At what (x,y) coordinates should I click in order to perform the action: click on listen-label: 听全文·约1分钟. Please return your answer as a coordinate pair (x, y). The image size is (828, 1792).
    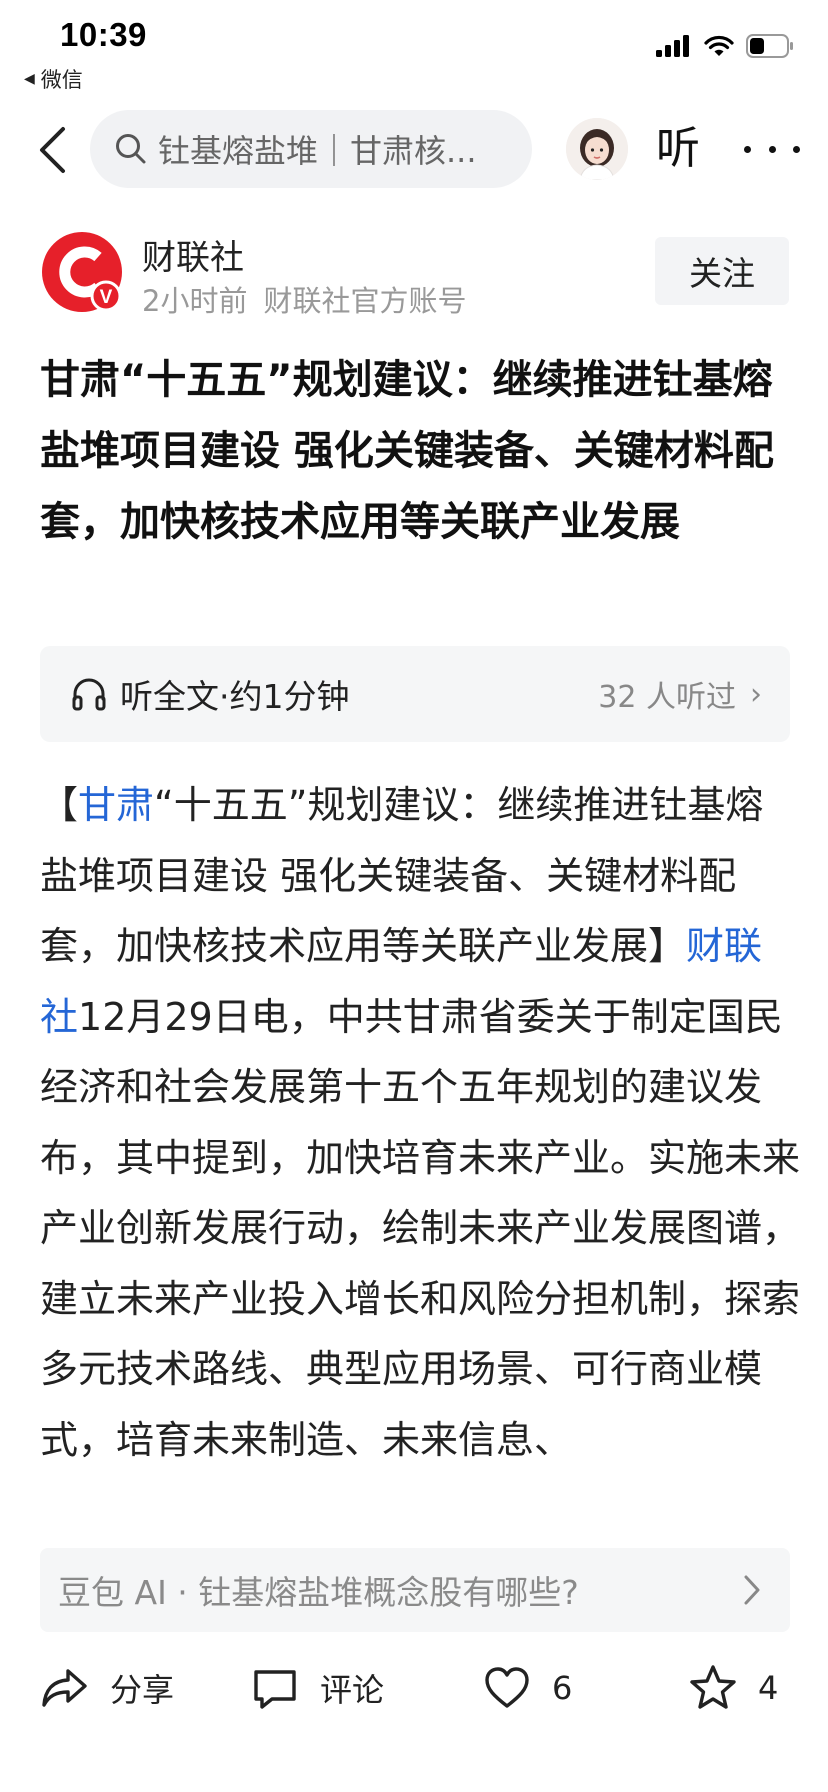
    Looking at the image, I should click on (235, 696).